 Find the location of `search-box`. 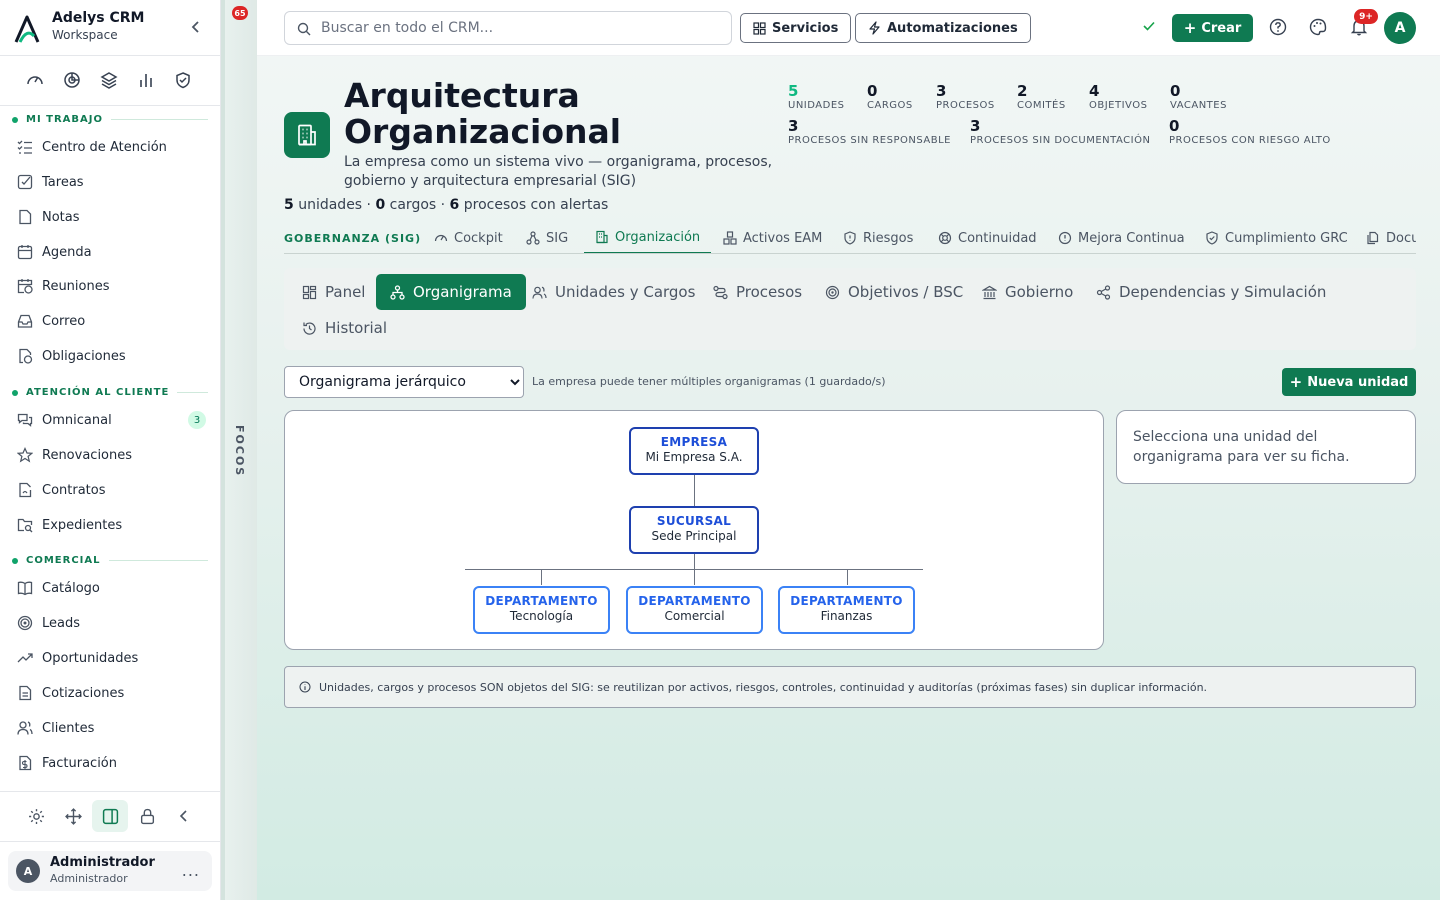

search-box is located at coordinates (508, 28).